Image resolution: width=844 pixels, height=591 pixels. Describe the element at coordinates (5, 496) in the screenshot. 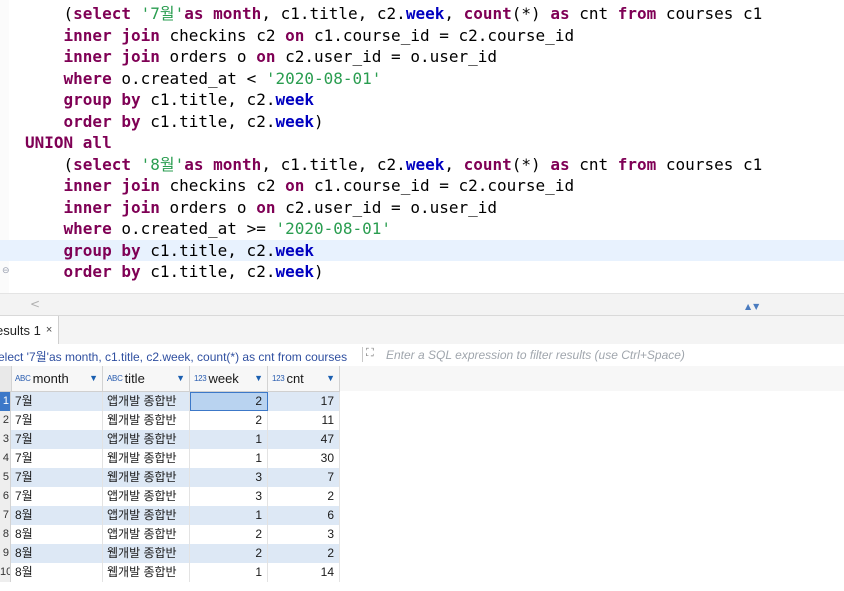

I see `row-number: 6` at that location.